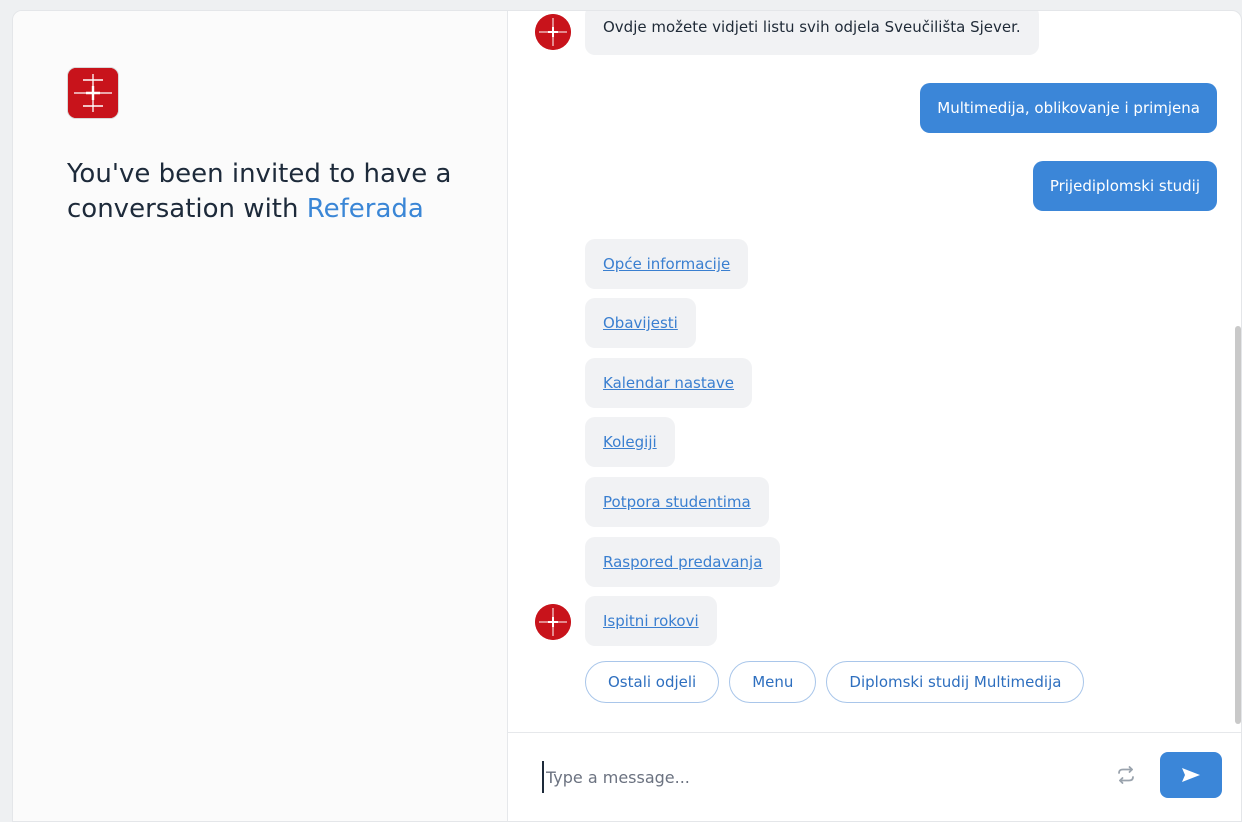  I want to click on link-kalendar-nastave: Kalendar nastave, so click(668, 383).